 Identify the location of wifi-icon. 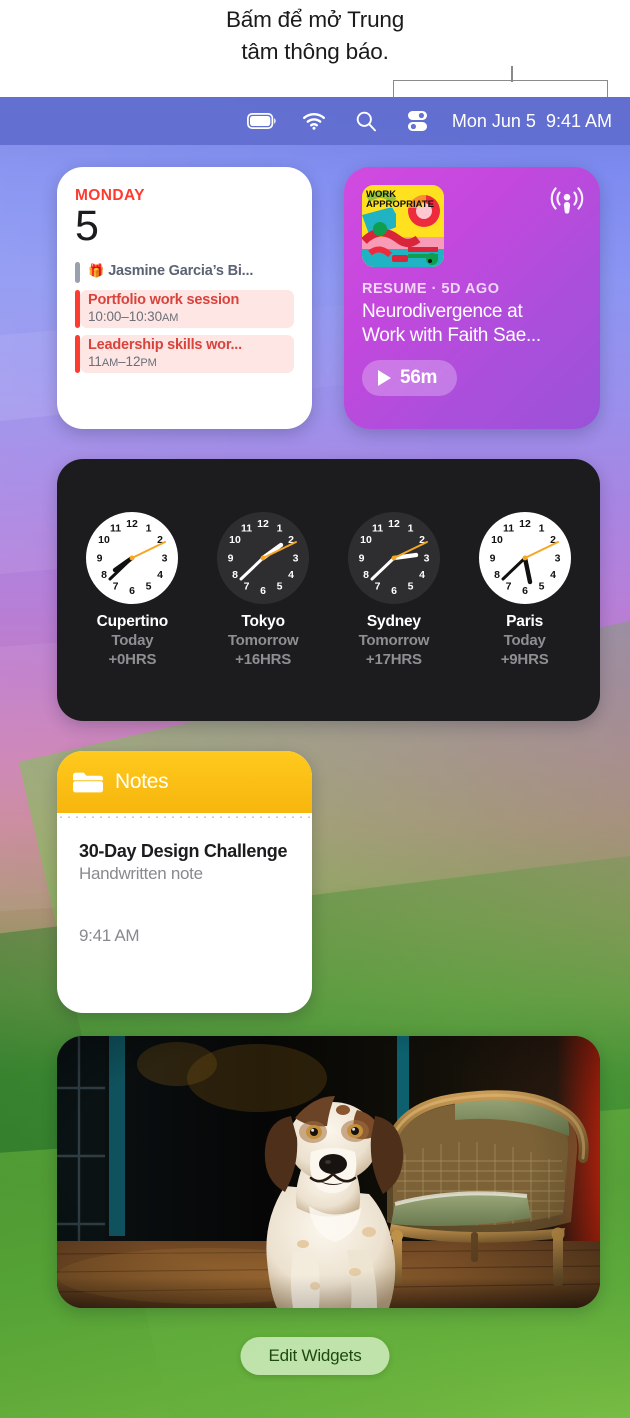
(314, 121).